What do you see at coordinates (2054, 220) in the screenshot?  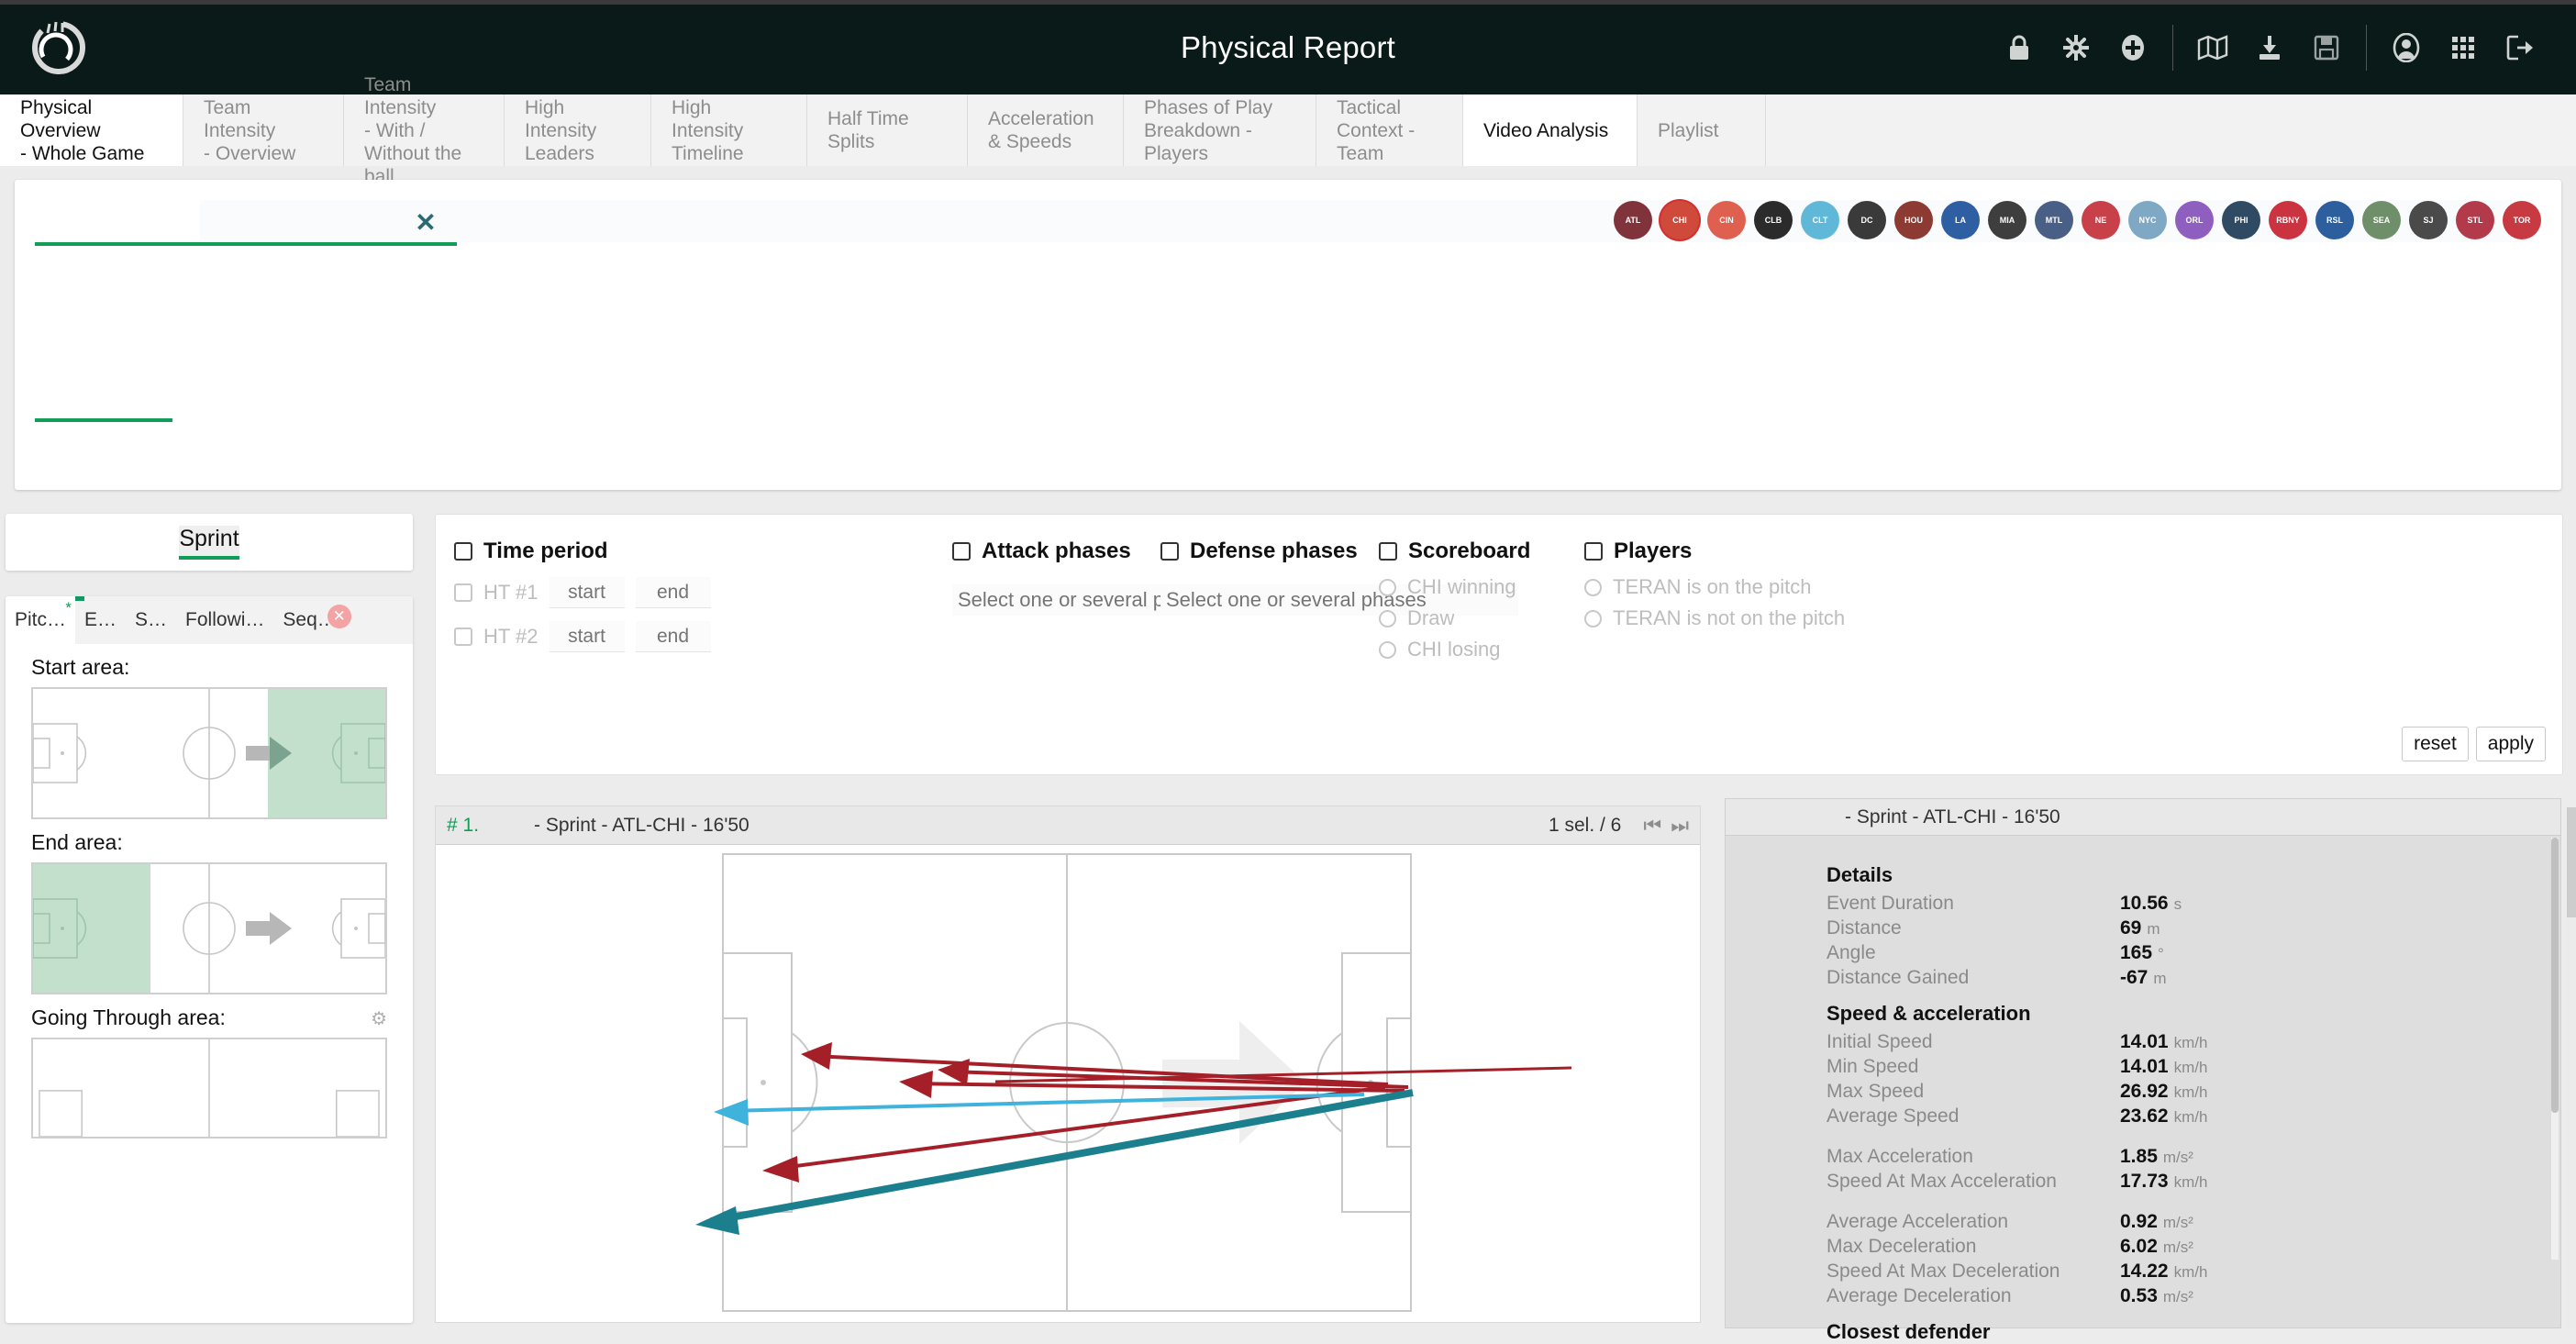 I see `club-logo-cf-montreal: MTL` at bounding box center [2054, 220].